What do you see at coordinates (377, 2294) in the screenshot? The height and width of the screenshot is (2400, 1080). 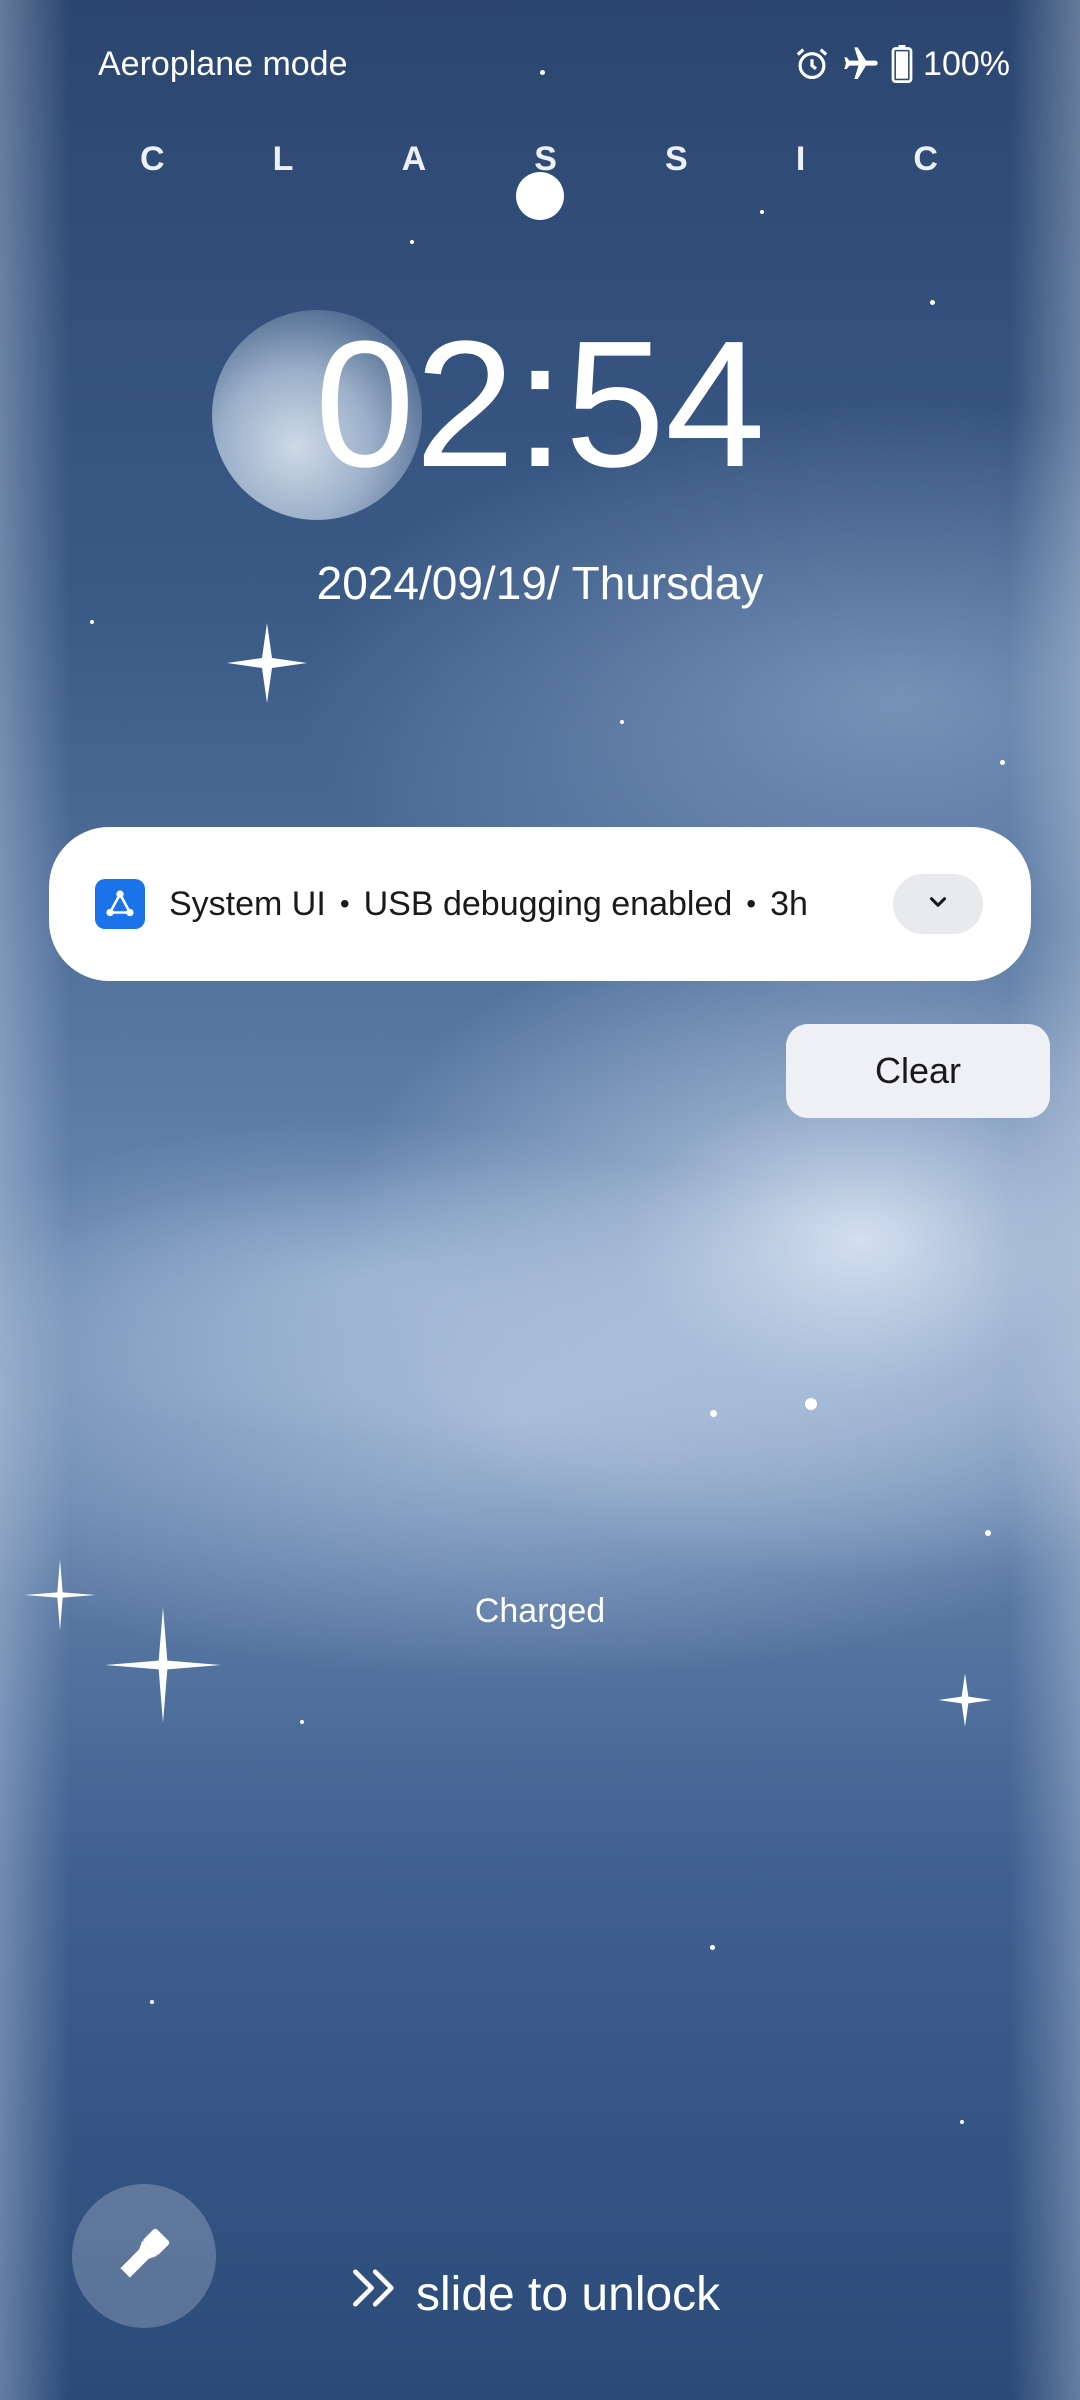 I see `double-chevron-right-icon` at bounding box center [377, 2294].